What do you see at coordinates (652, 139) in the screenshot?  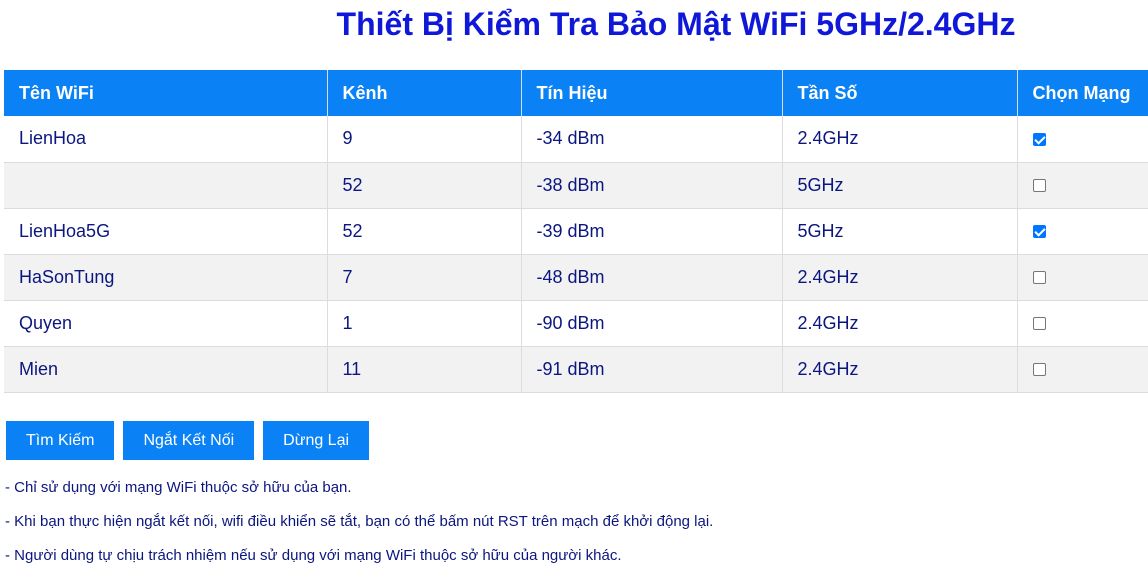 I see `cell-signal: -34 dBm` at bounding box center [652, 139].